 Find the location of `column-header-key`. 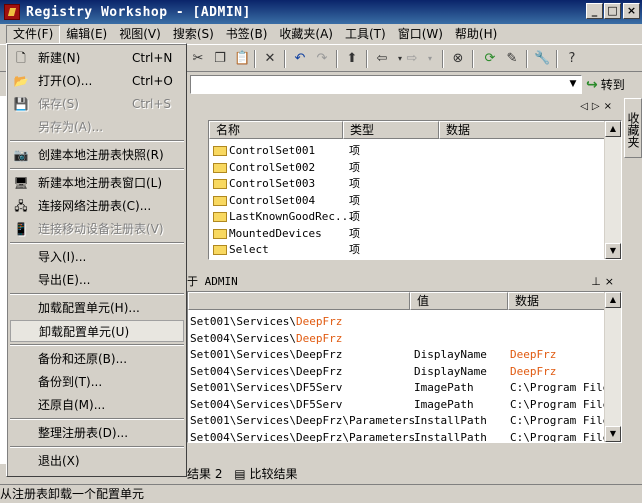

column-header-key is located at coordinates (299, 301).